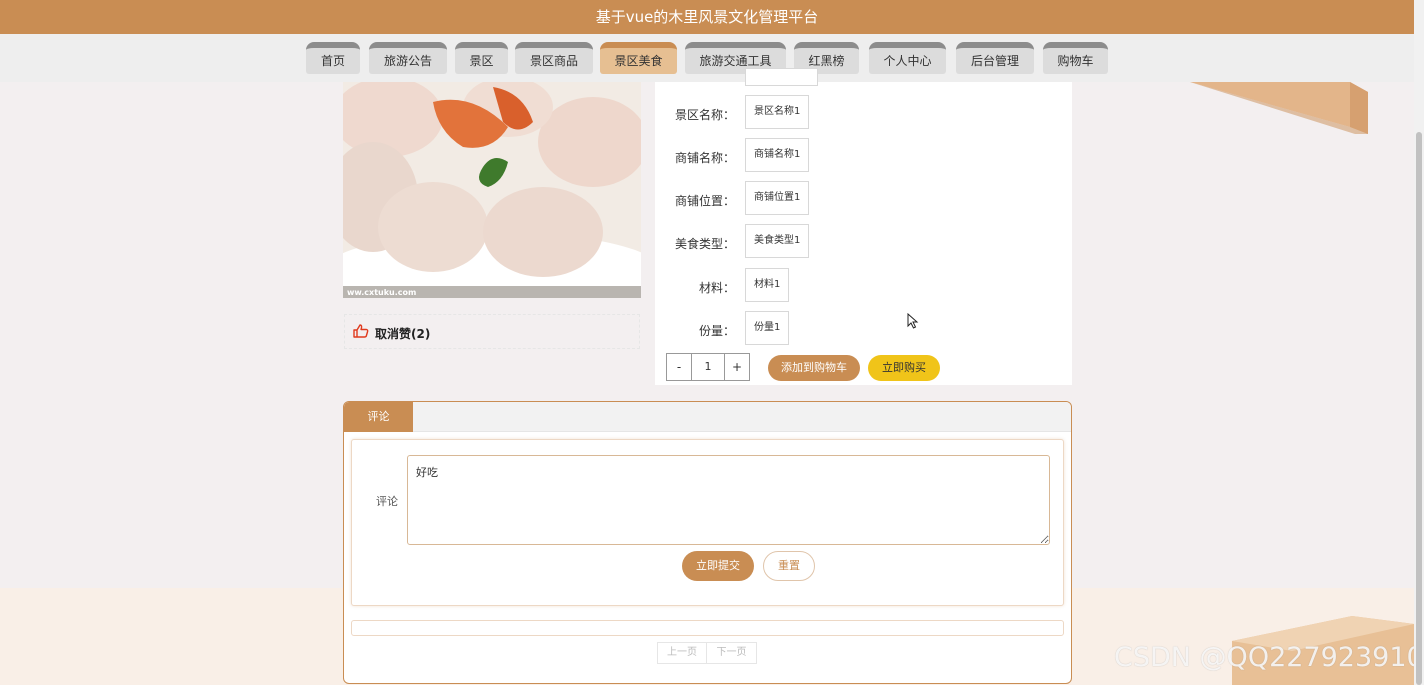  Describe the element at coordinates (704, 244) in the screenshot. I see `field-label-food-type: 美食类型：` at that location.